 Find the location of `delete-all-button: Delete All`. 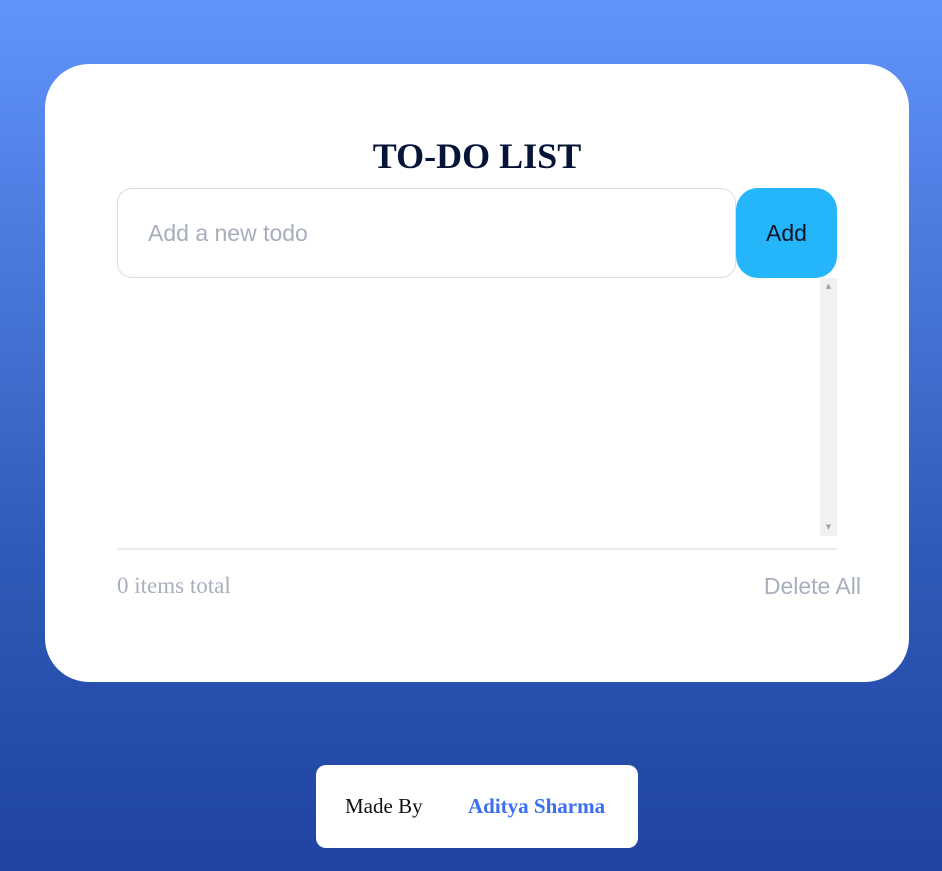

delete-all-button: Delete All is located at coordinates (812, 586).